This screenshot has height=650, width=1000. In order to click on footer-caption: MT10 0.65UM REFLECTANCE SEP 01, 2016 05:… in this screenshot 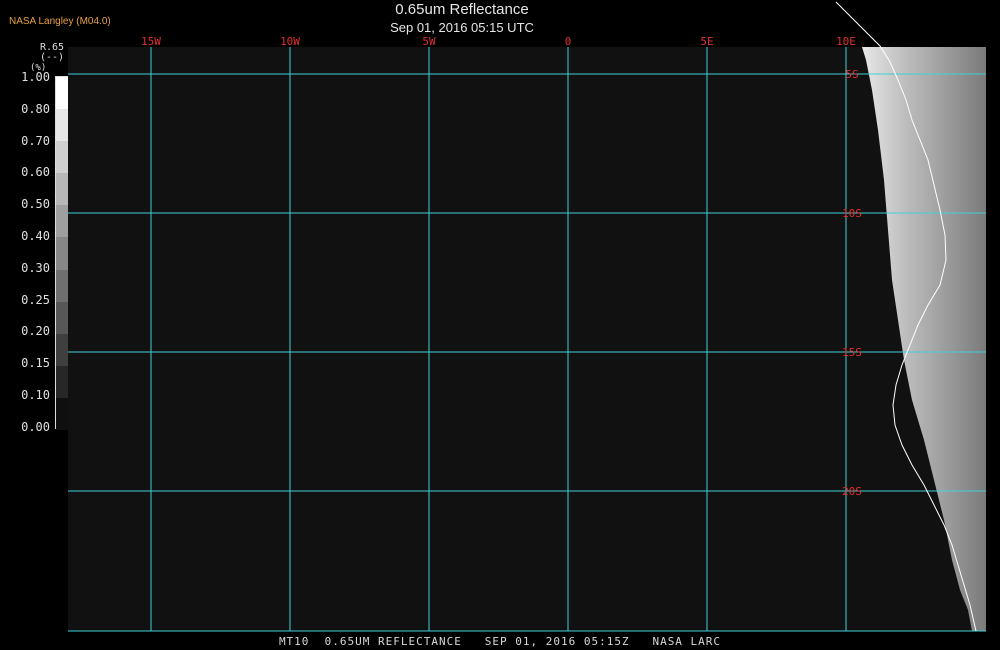, I will do `click(500, 641)`.